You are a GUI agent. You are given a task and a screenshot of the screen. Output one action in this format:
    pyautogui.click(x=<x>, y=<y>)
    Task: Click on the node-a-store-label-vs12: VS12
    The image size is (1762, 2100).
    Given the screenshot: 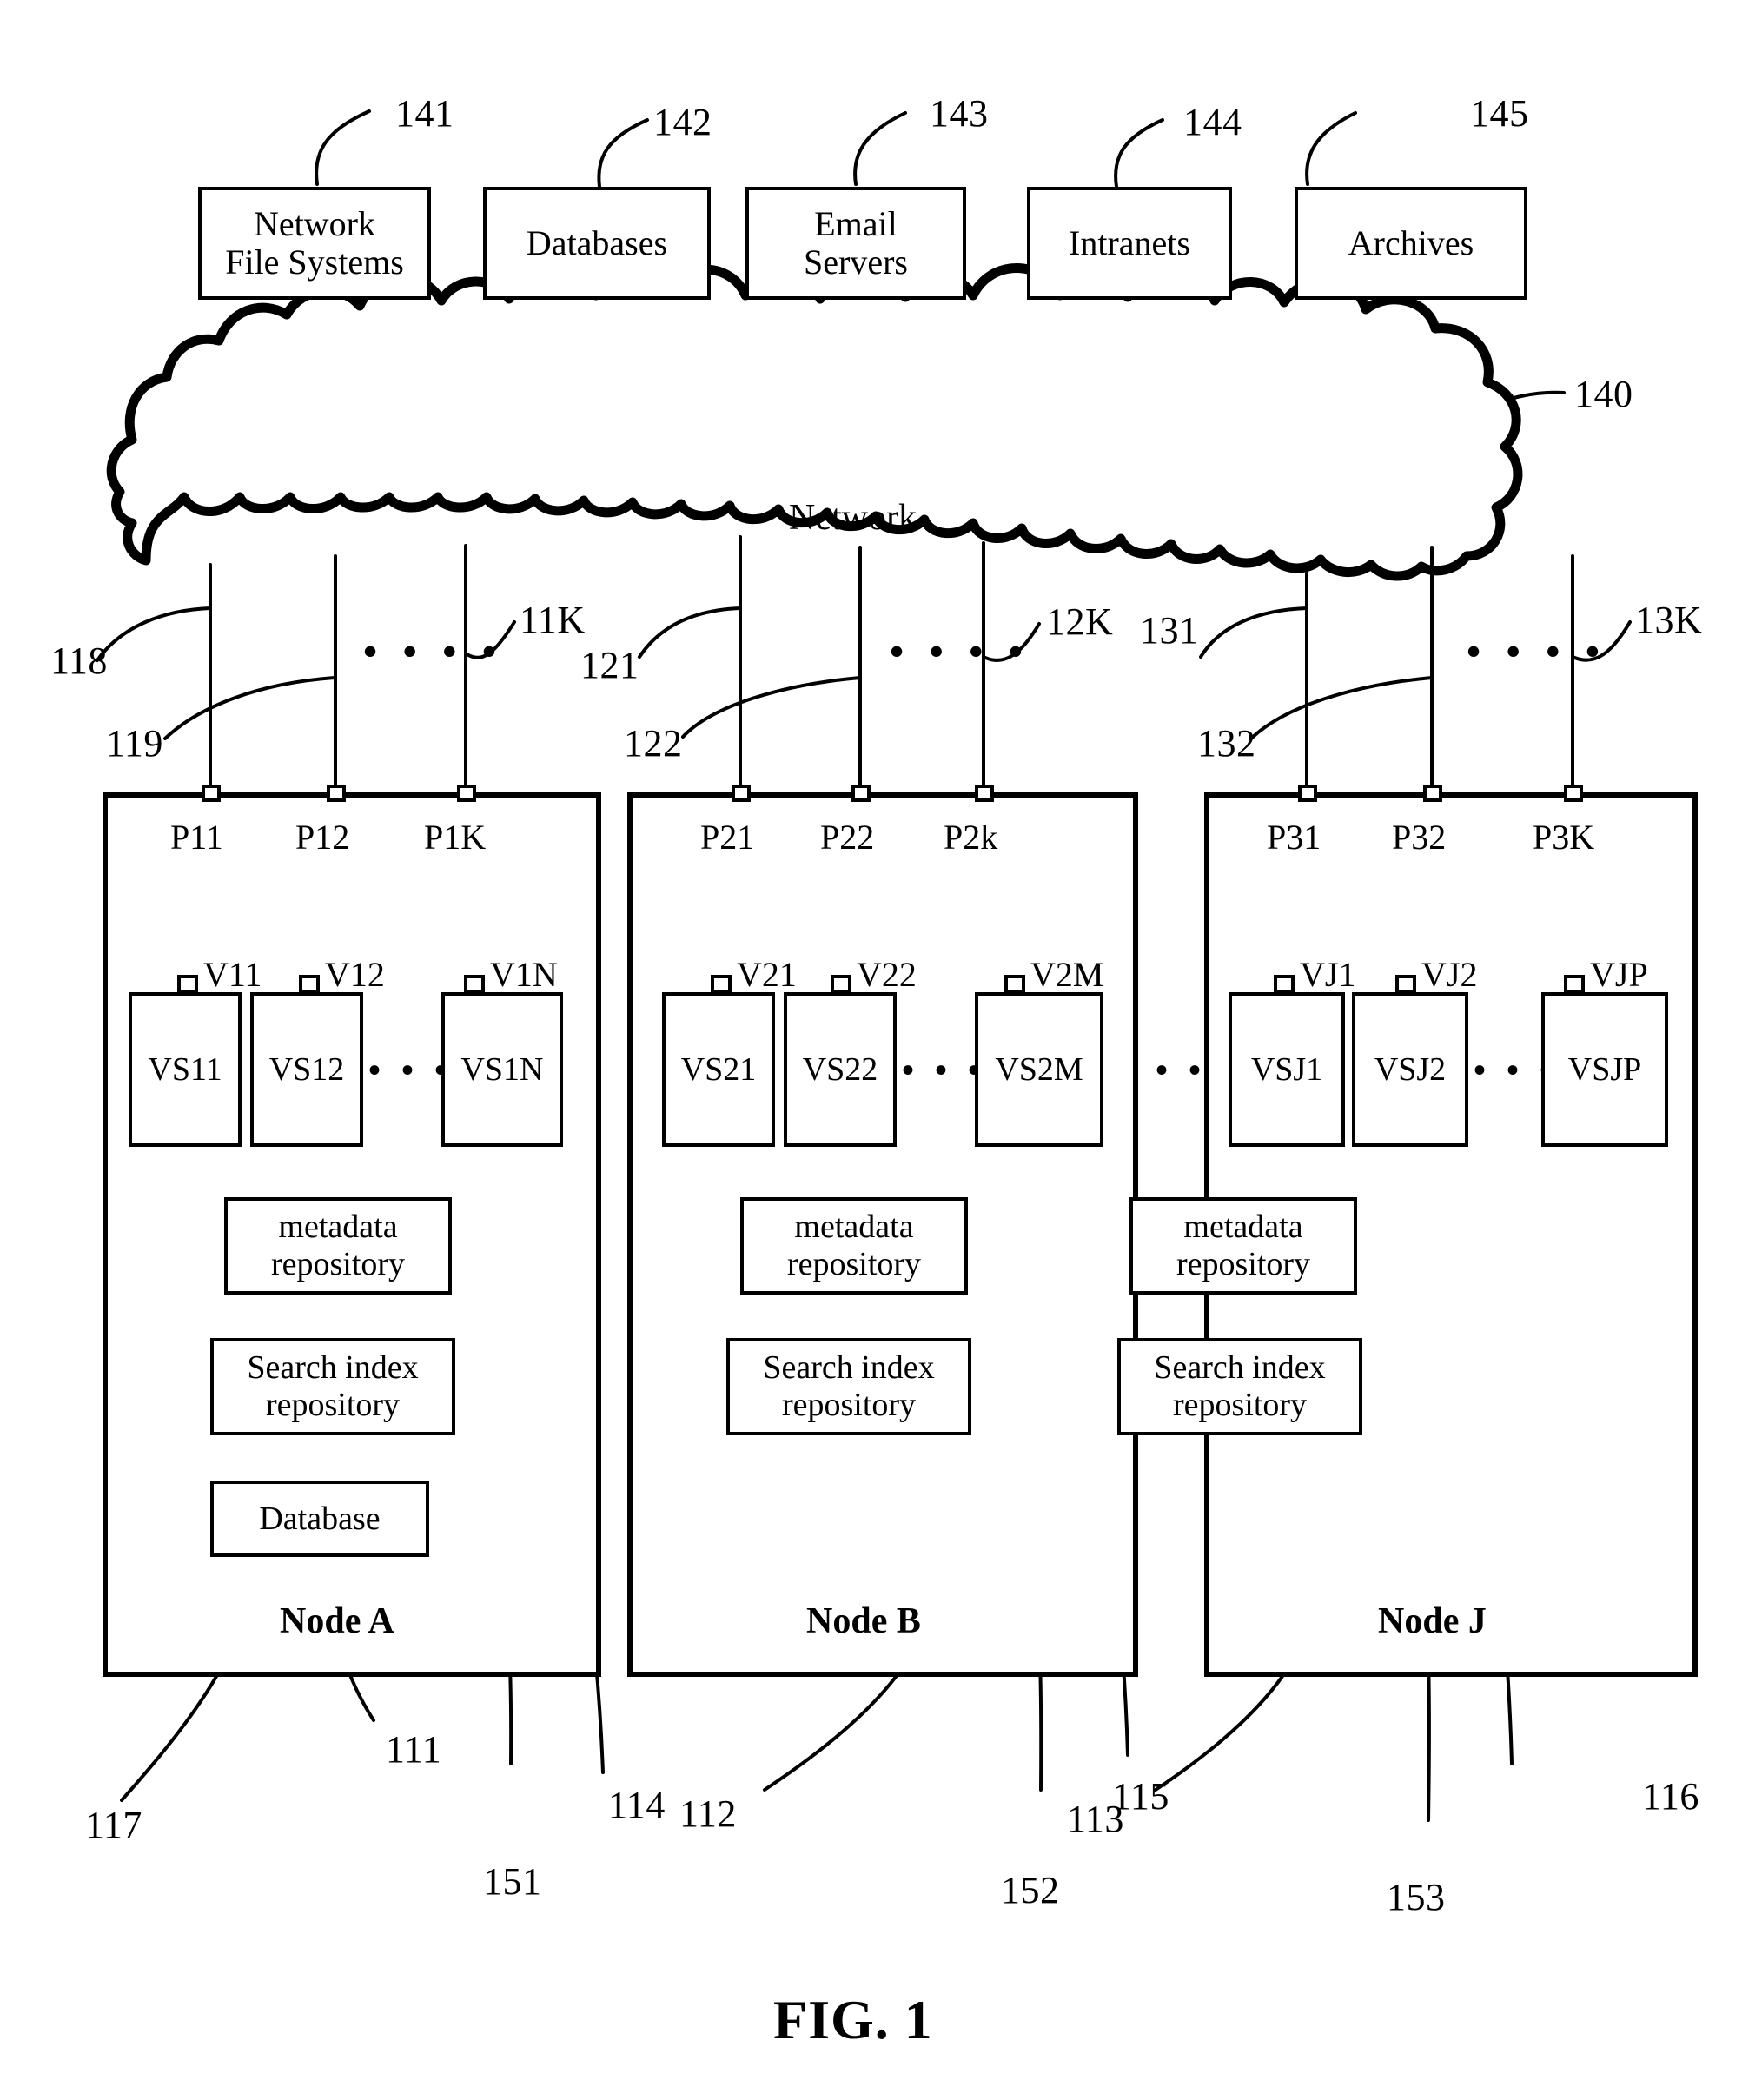 What is the action you would take?
    pyautogui.click(x=306, y=1069)
    